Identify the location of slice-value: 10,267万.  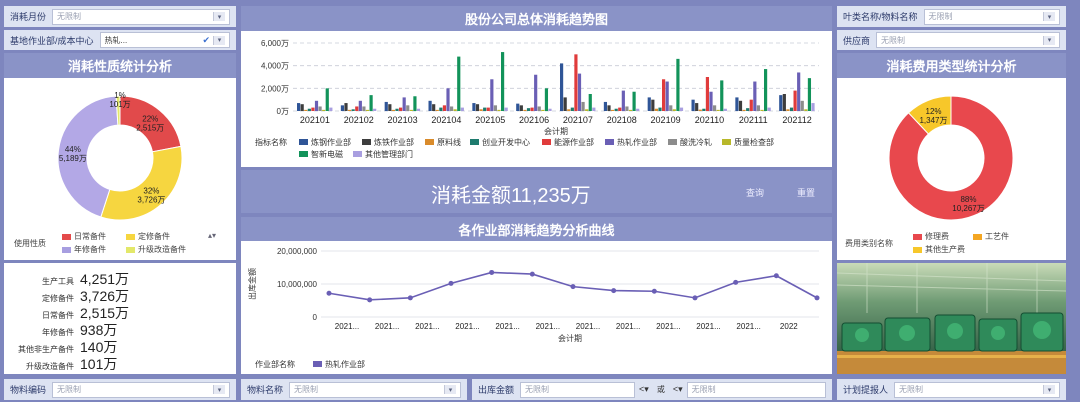
(968, 208).